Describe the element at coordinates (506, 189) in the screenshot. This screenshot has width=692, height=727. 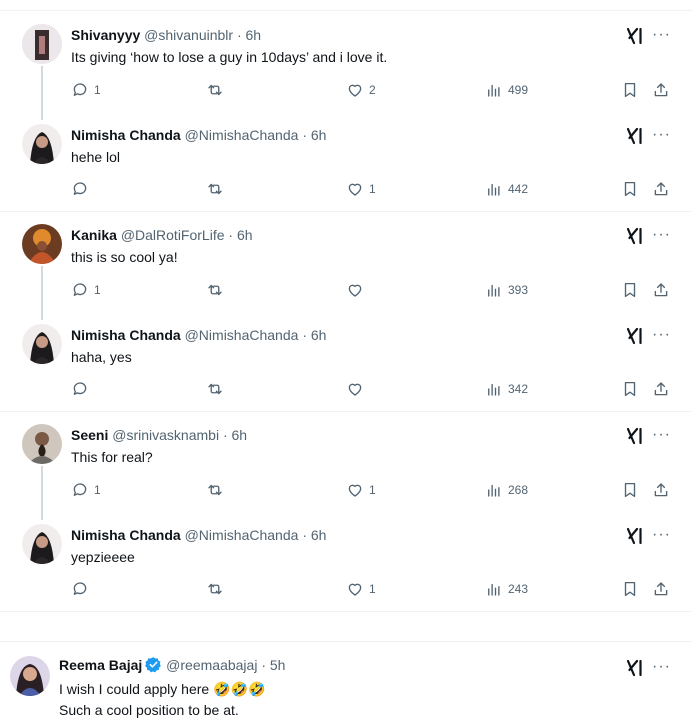
I see `views-button: 442` at that location.